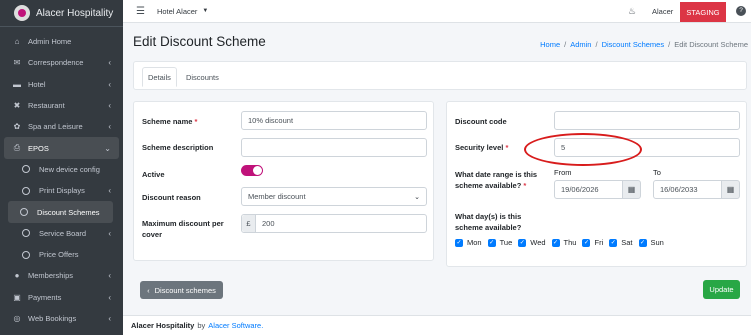 The height and width of the screenshot is (335, 751). I want to click on printer-icon: ⎙, so click(17, 148).